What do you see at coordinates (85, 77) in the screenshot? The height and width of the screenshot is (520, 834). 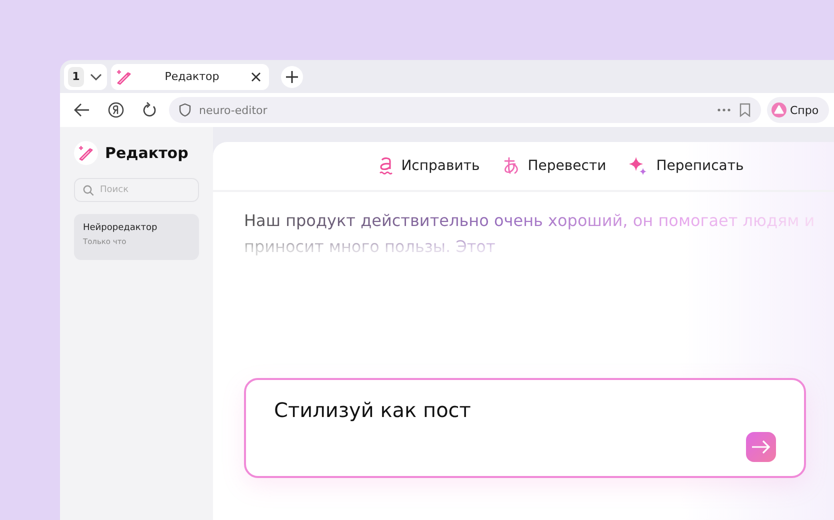 I see `tab-counter-button: 1` at bounding box center [85, 77].